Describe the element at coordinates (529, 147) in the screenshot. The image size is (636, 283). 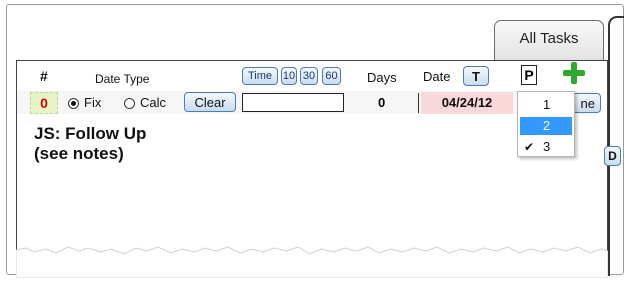
I see `check-icon: ✔` at that location.